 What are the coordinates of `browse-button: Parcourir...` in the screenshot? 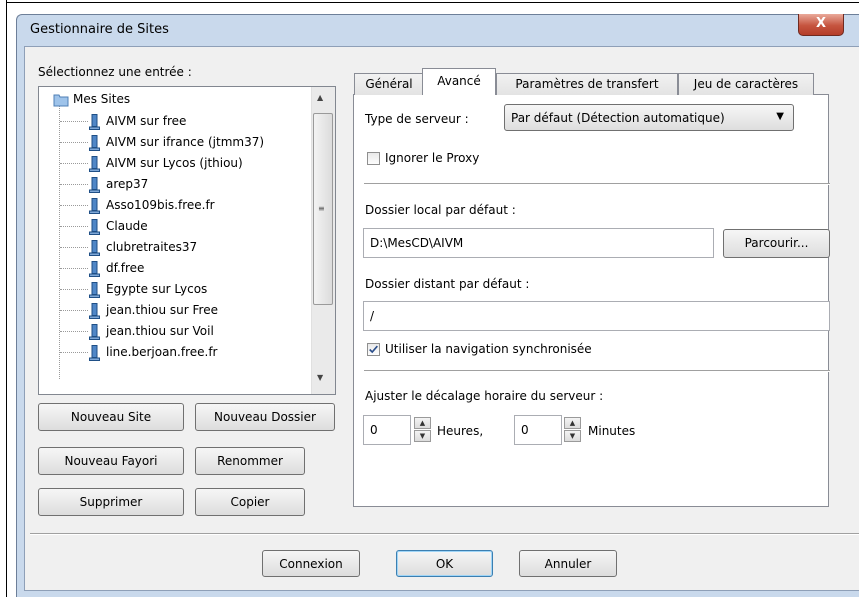 It's located at (776, 243).